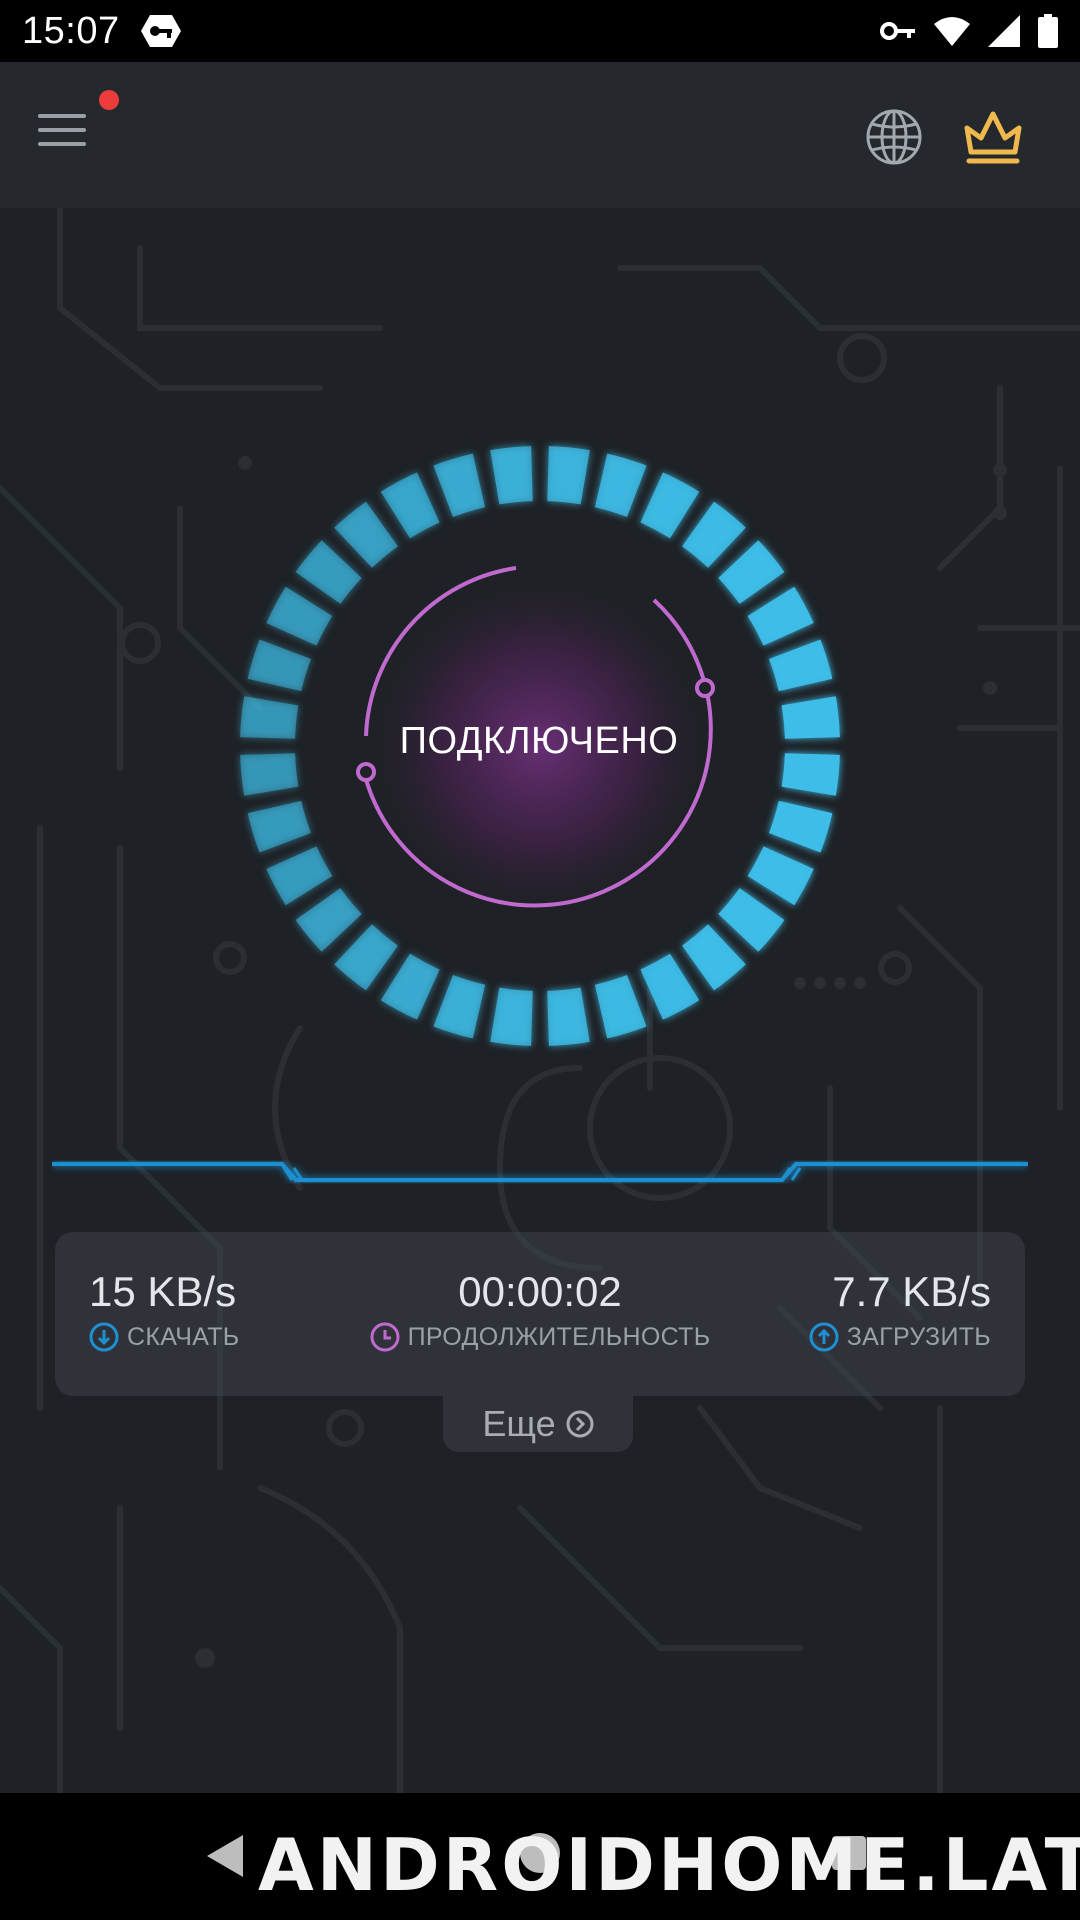 This screenshot has width=1080, height=1920. I want to click on connection-status-label: ПОДКЛЮЧЕНО, so click(539, 741).